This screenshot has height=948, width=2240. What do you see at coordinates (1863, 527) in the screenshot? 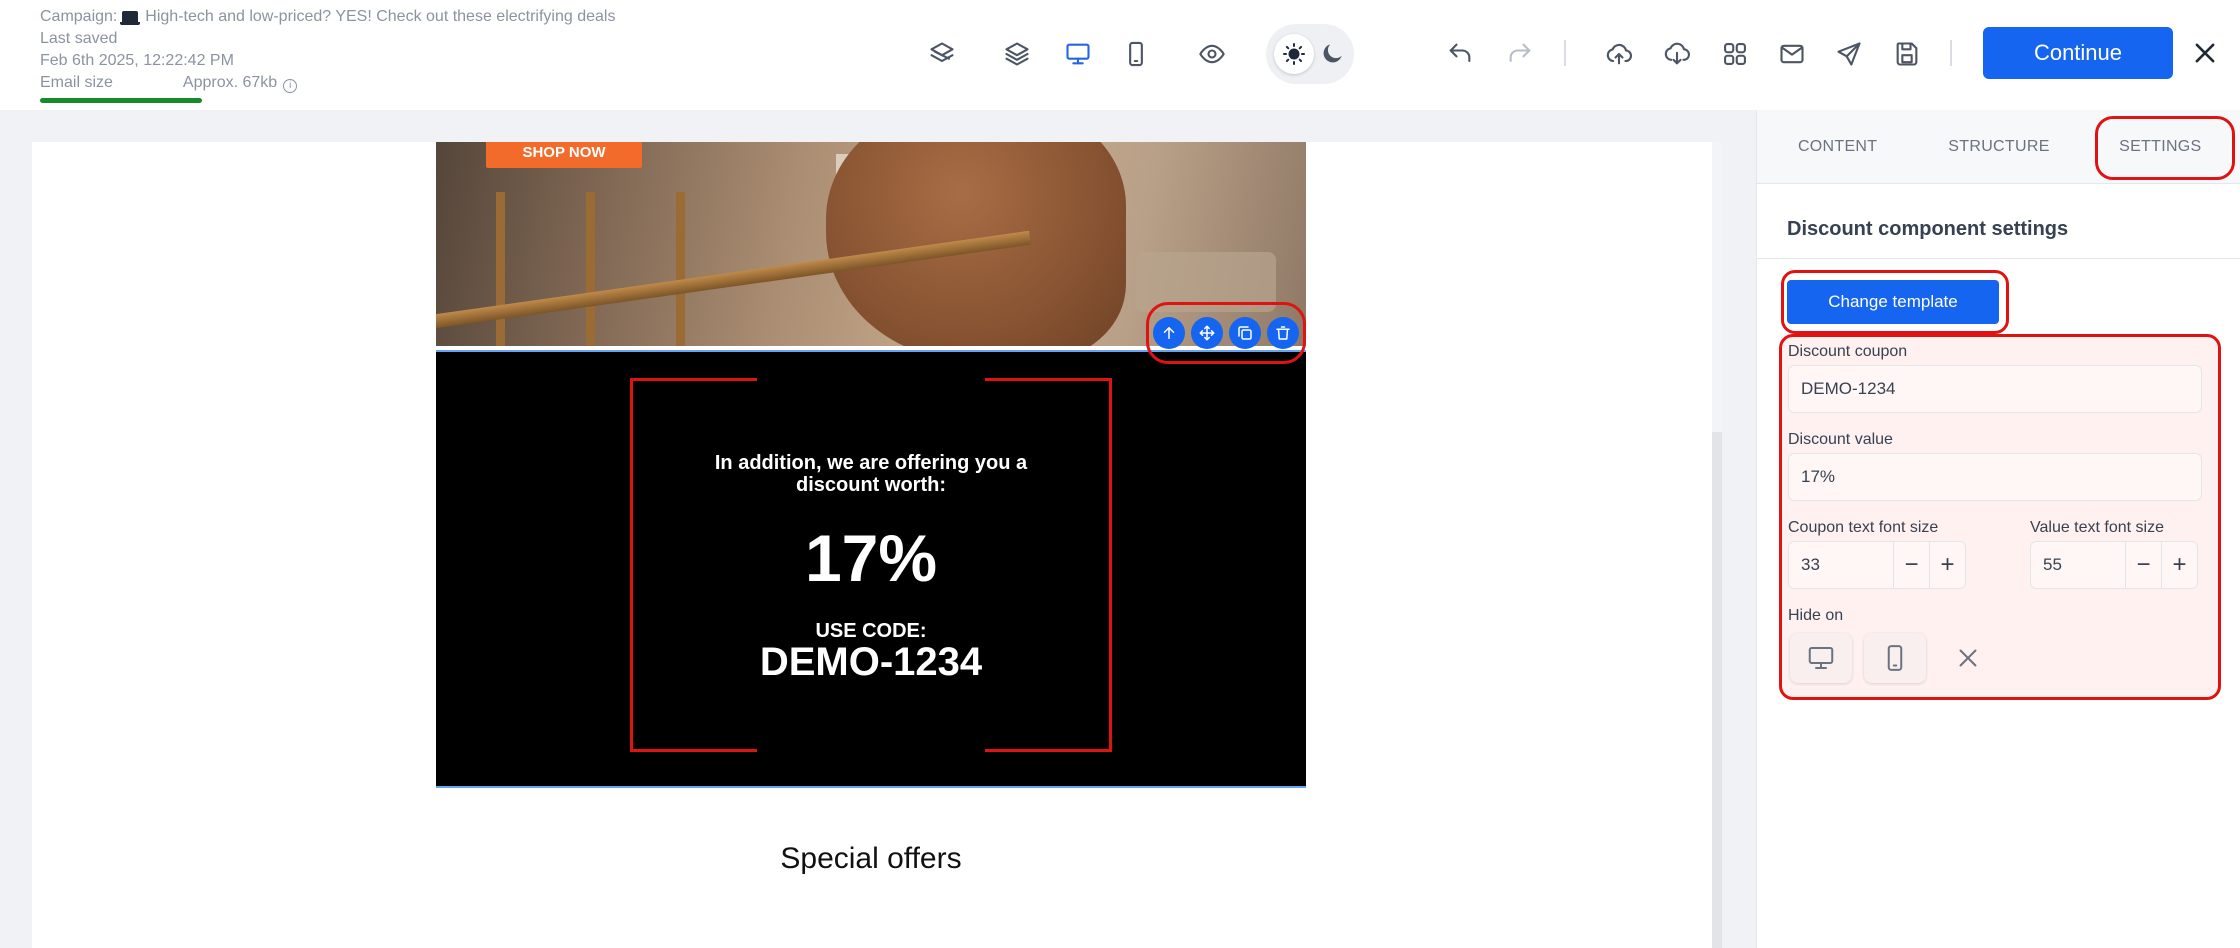
I see `coupon-font-size-label: Coupon text font size` at bounding box center [1863, 527].